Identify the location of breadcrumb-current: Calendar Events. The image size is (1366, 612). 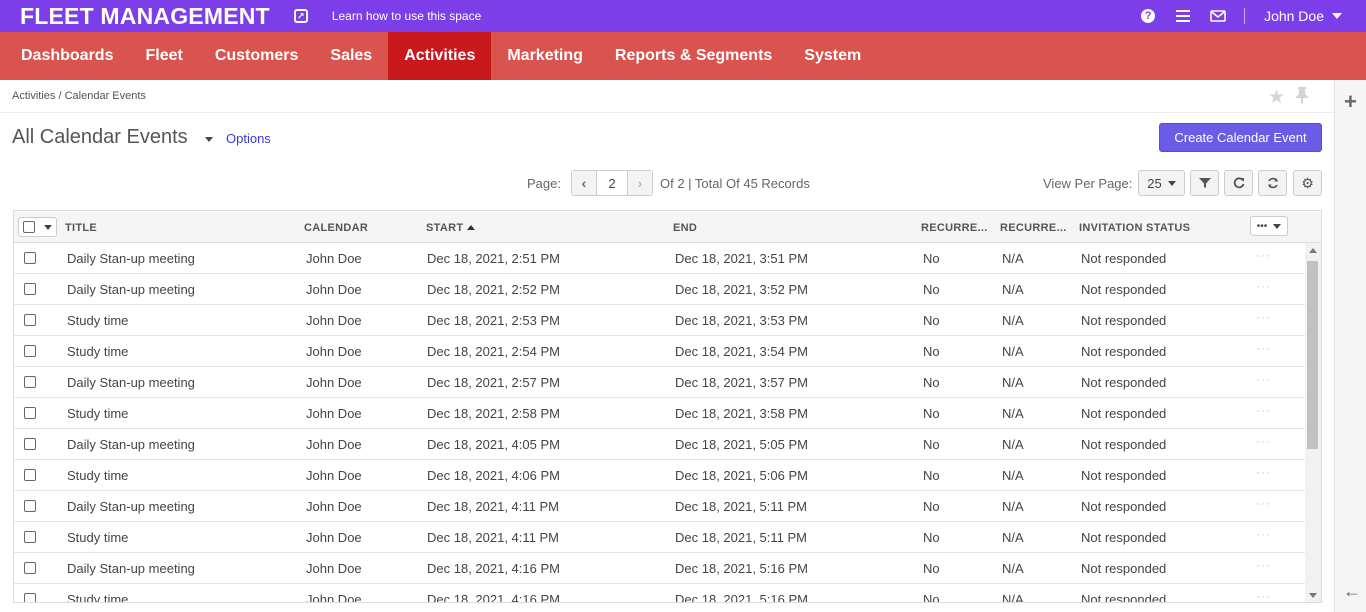
(105, 96).